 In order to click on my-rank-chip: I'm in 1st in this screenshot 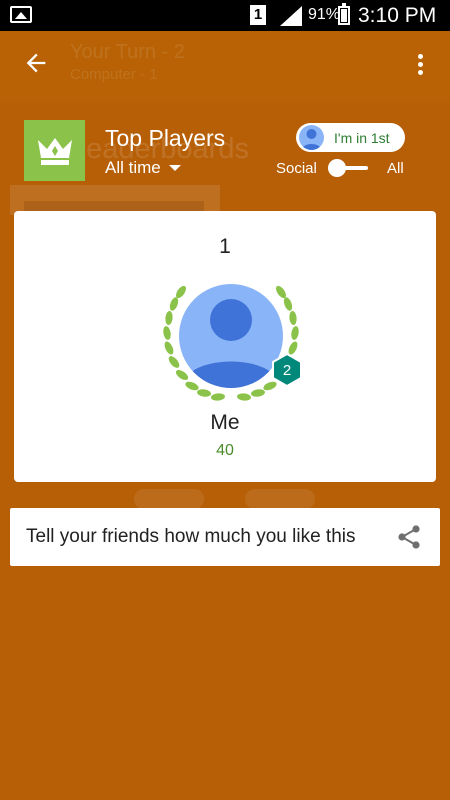, I will do `click(350, 137)`.